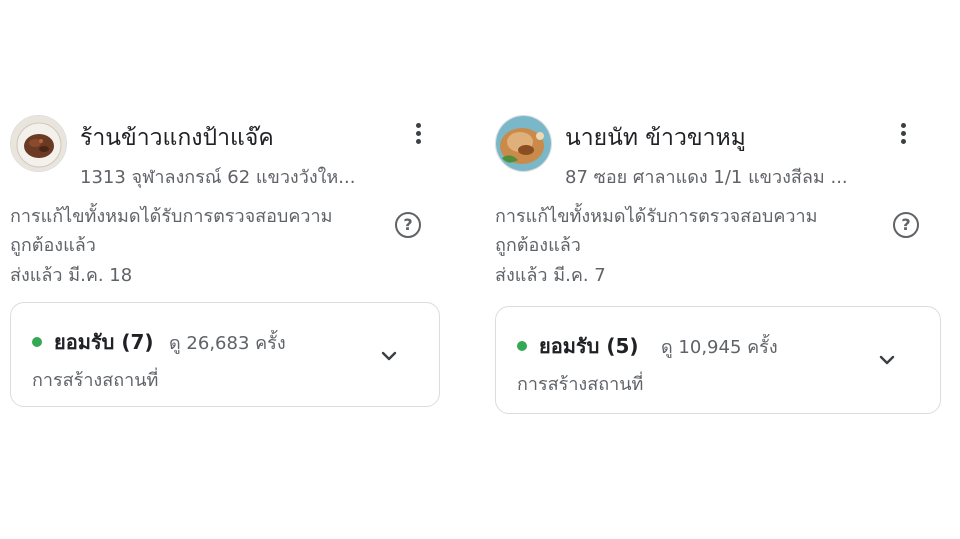 Image resolution: width=960 pixels, height=539 pixels. Describe the element at coordinates (71, 275) in the screenshot. I see `sent-date: ส่งแล้ว มี.ค. 18` at that location.